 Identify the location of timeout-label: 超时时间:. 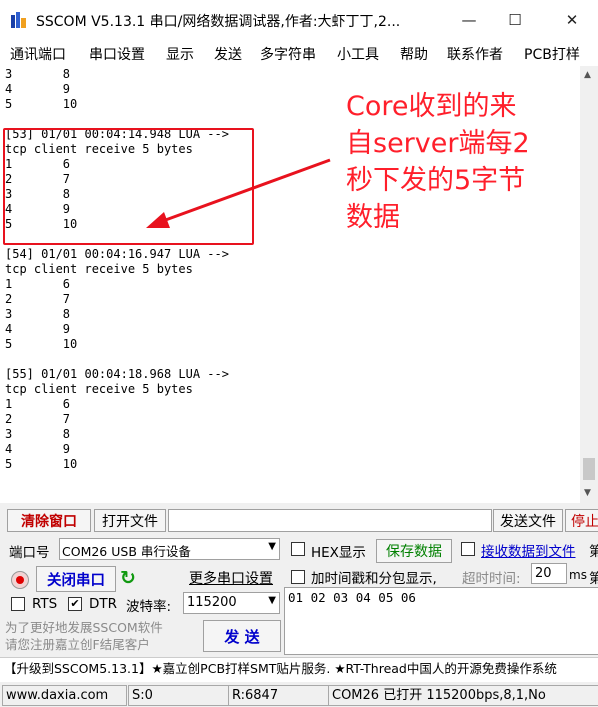
(491, 579).